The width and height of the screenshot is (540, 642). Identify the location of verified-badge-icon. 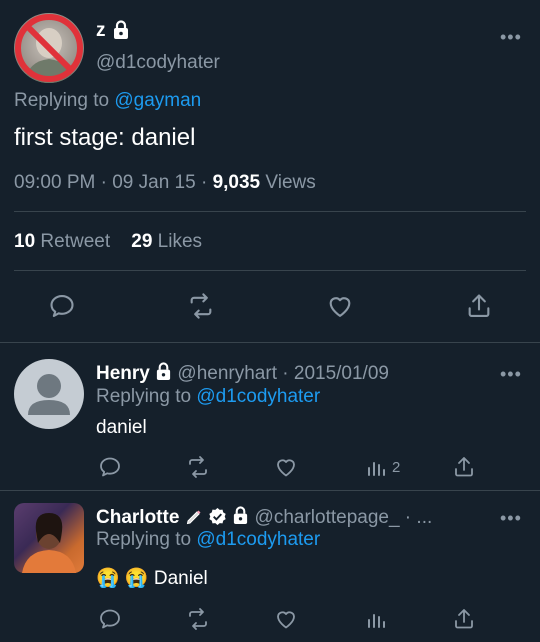
(217, 516).